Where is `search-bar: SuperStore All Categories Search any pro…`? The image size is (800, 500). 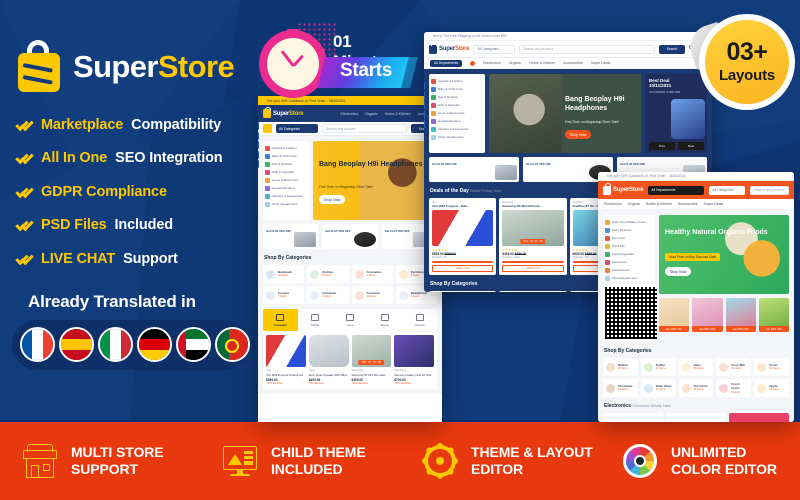 search-bar: SuperStore All Categories Search any pro… is located at coordinates (568, 49).